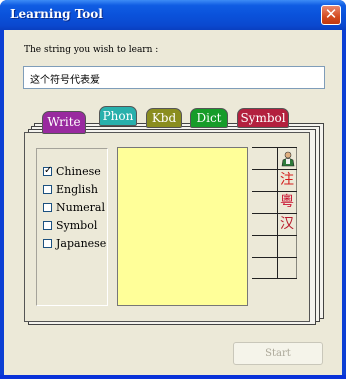  I want to click on tab-dict: Dict, so click(209, 118).